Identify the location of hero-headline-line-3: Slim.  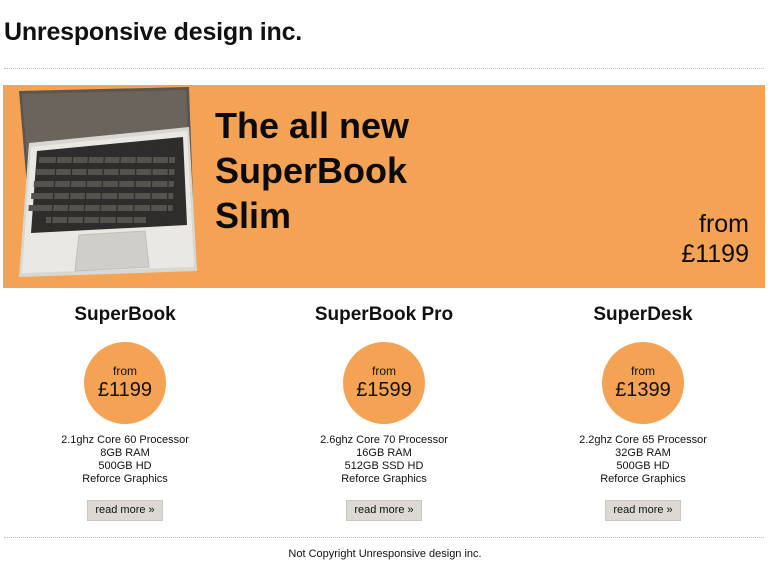
(253, 215).